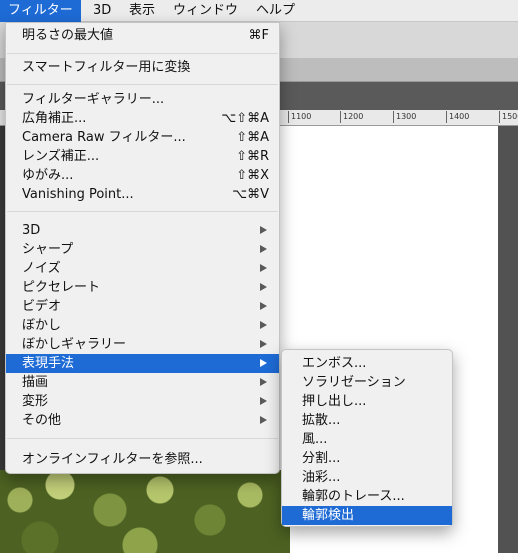 Image resolution: width=518 pixels, height=553 pixels. I want to click on menu-item-label: ピクセレート, so click(61, 287).